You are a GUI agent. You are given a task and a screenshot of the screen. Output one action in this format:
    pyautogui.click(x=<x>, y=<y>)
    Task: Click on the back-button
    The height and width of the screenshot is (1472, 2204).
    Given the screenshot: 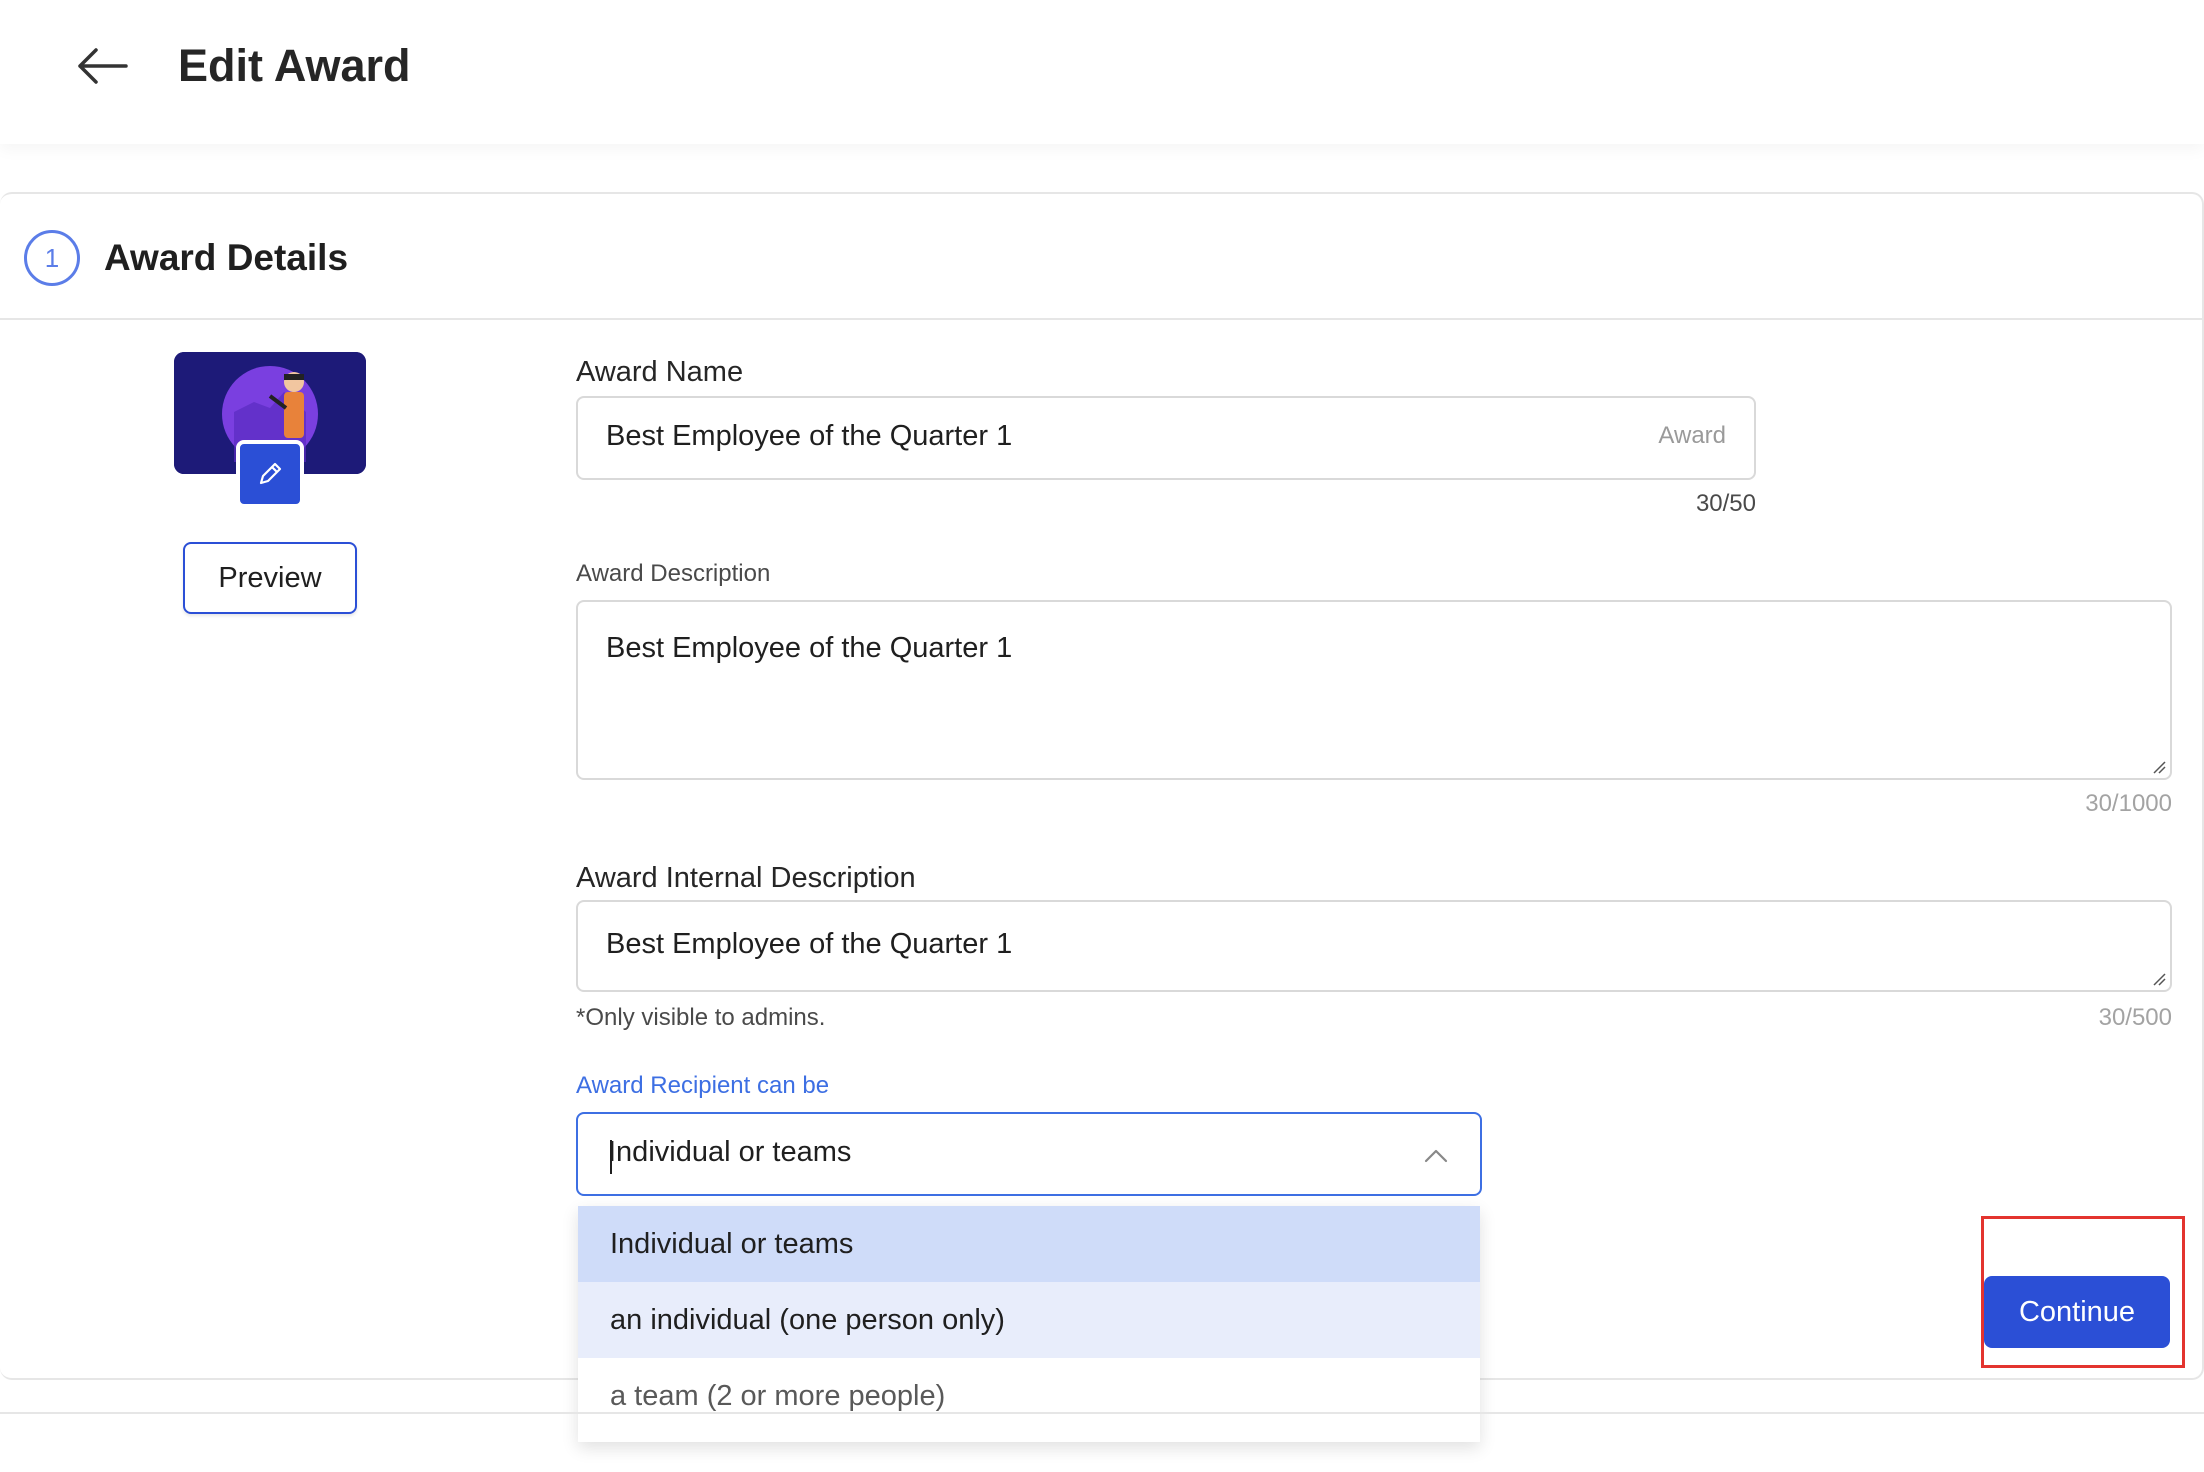 What is the action you would take?
    pyautogui.click(x=102, y=66)
    